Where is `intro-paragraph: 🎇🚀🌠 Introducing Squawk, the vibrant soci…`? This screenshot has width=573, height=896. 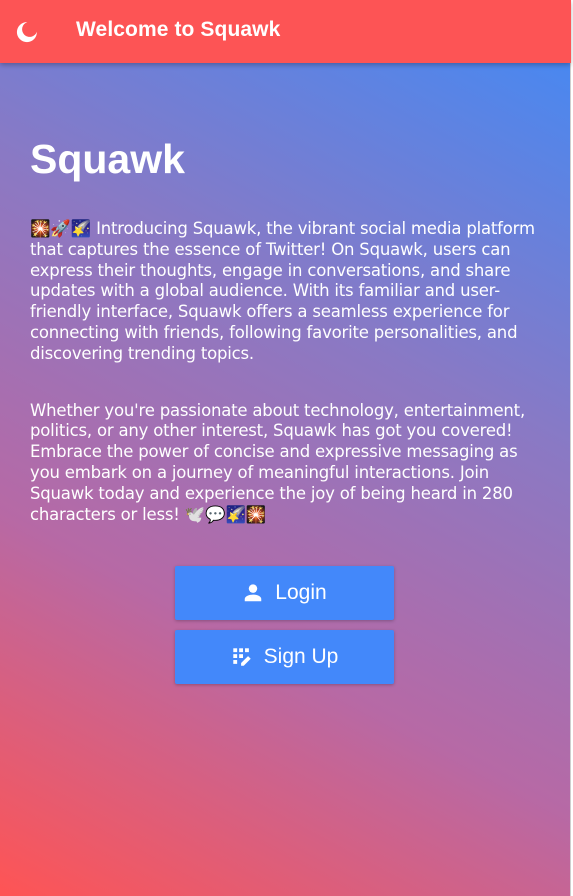 intro-paragraph: 🎇🚀🌠 Introducing Squawk, the vibrant soci… is located at coordinates (282, 291).